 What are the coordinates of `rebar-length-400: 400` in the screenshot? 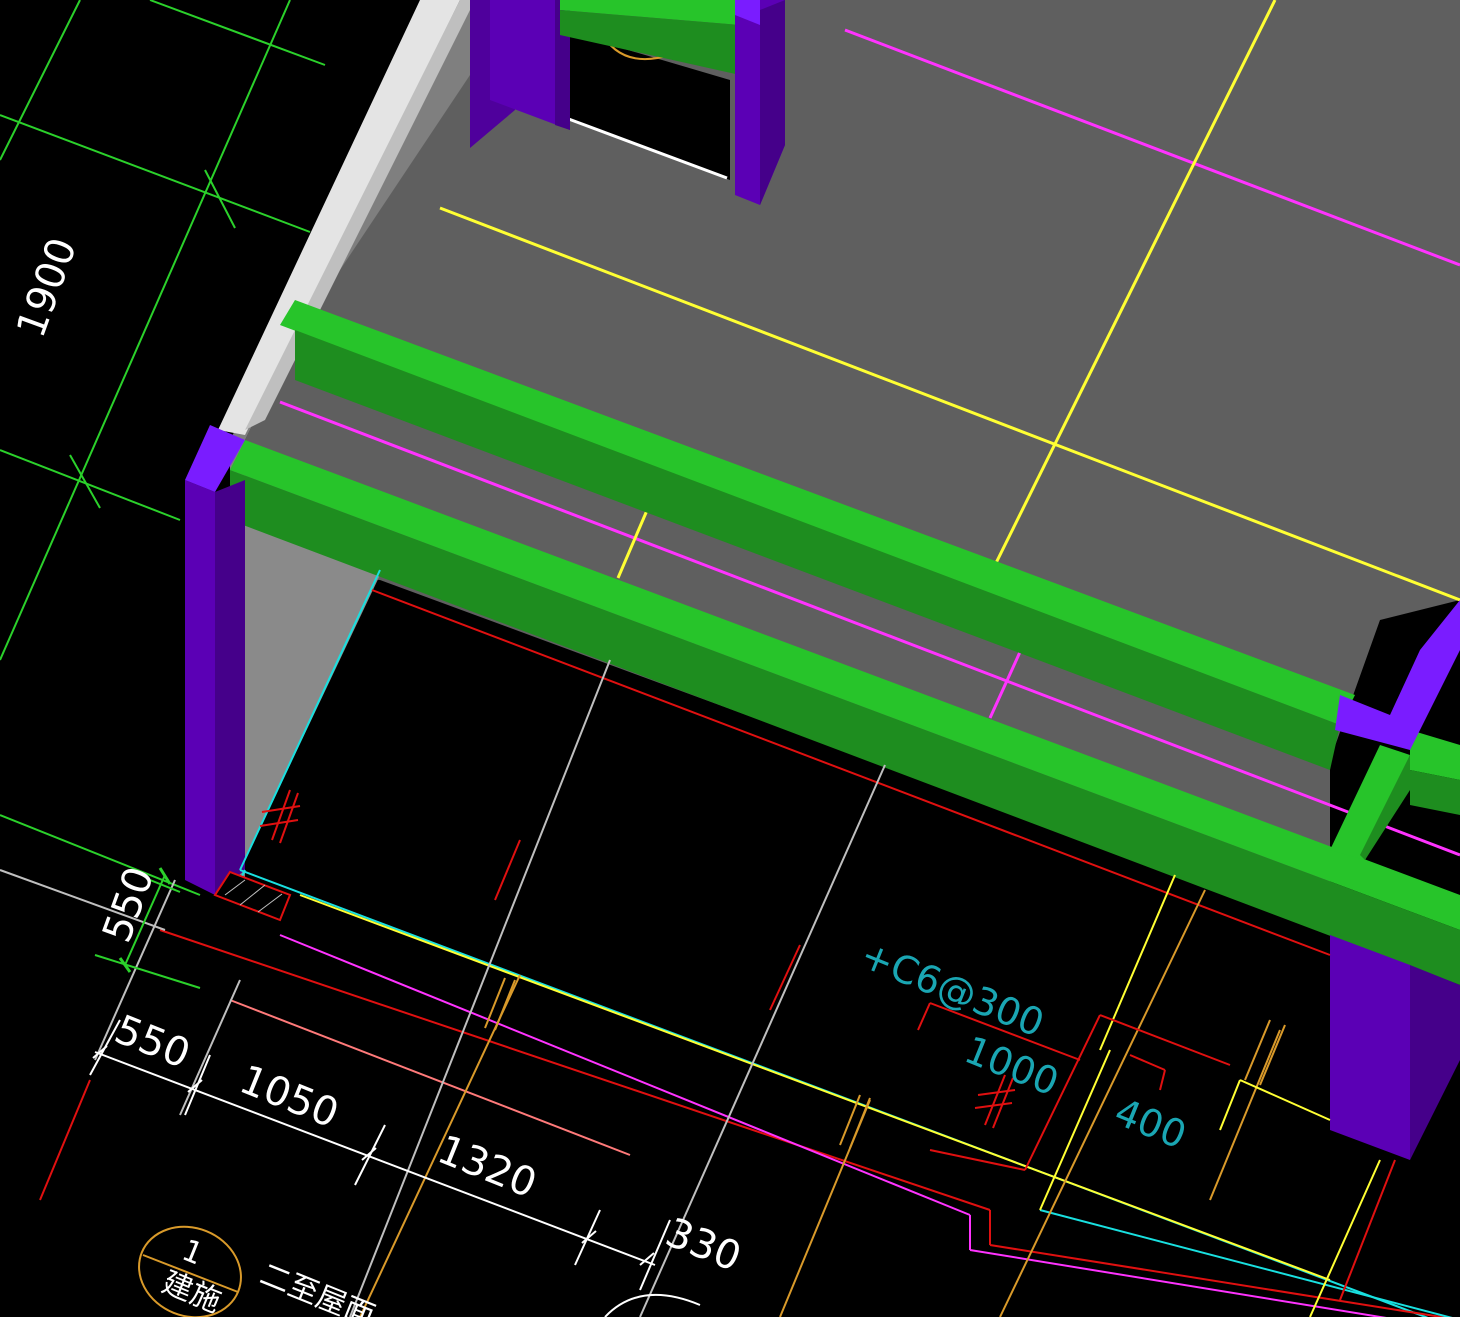 It's located at (1151, 1124).